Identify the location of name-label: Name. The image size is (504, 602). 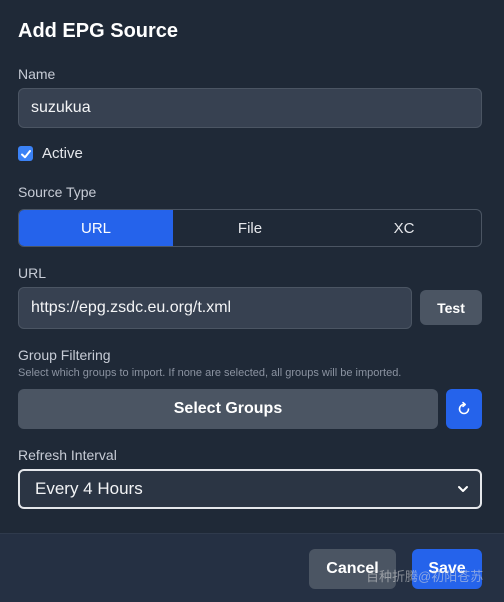
(37, 74).